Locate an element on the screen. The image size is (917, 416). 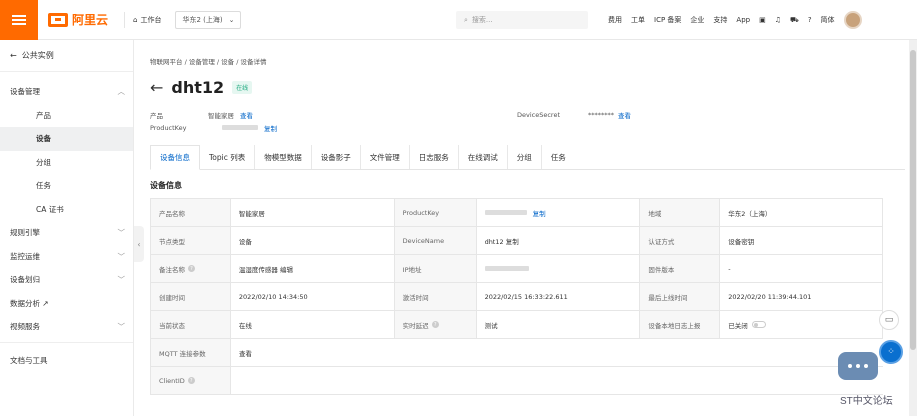
sidebar-item-video-service: 视频服务 ﹀ is located at coordinates (66, 327).